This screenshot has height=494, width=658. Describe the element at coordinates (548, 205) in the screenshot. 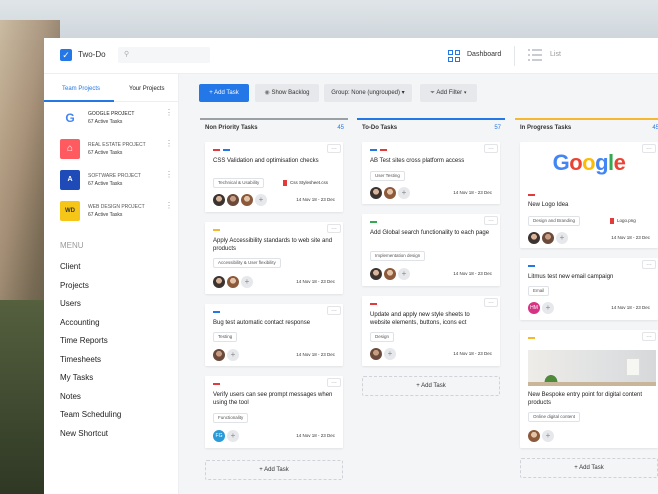

I see `task-title: New Logo Idea` at that location.